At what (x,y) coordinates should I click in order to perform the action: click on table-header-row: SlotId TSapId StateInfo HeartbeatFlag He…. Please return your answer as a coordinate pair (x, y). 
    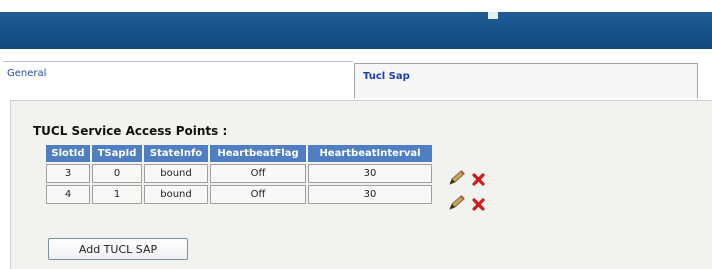
    Looking at the image, I should click on (239, 153).